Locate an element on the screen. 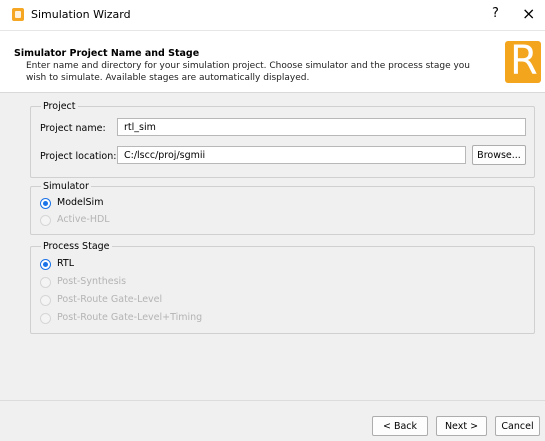 This screenshot has width=545, height=441. logo-letter: R is located at coordinates (524, 62).